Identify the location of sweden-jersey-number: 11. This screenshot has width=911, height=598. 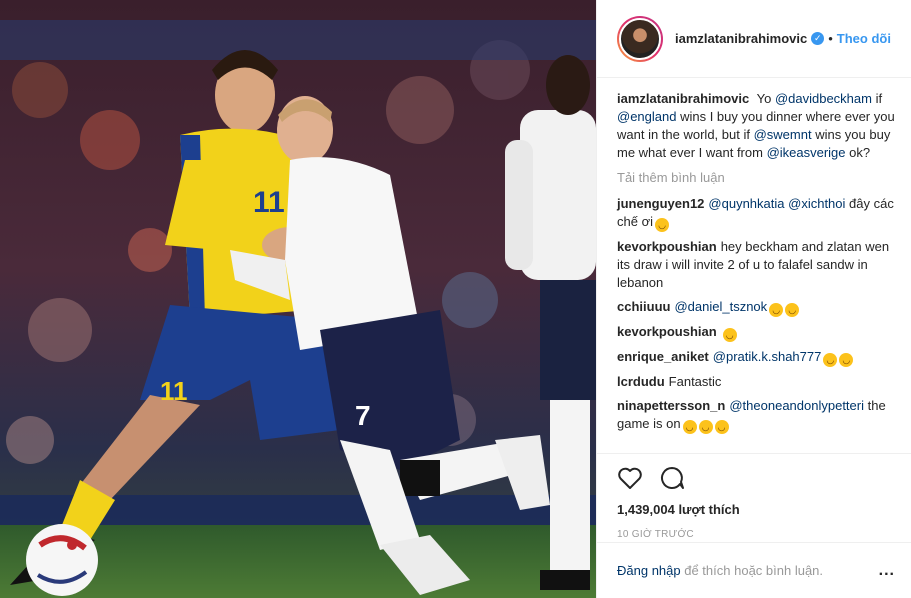
(269, 202).